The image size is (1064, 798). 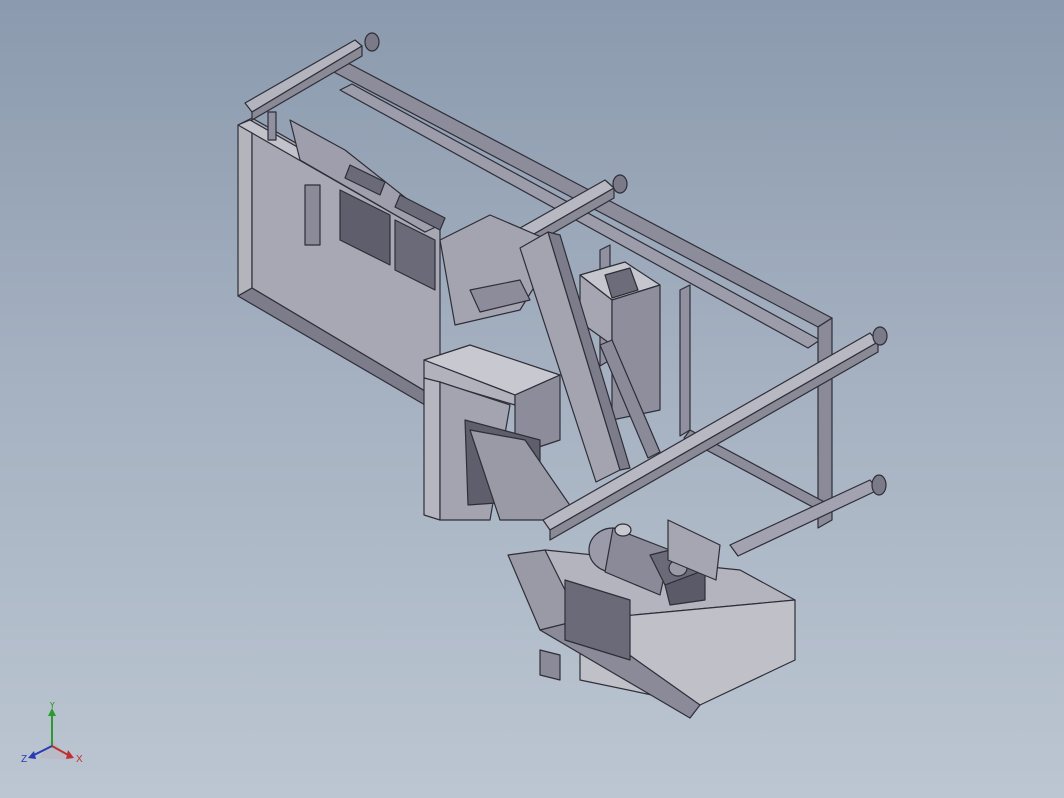 I want to click on coordinate-triad: Y X Z, so click(x=52, y=733).